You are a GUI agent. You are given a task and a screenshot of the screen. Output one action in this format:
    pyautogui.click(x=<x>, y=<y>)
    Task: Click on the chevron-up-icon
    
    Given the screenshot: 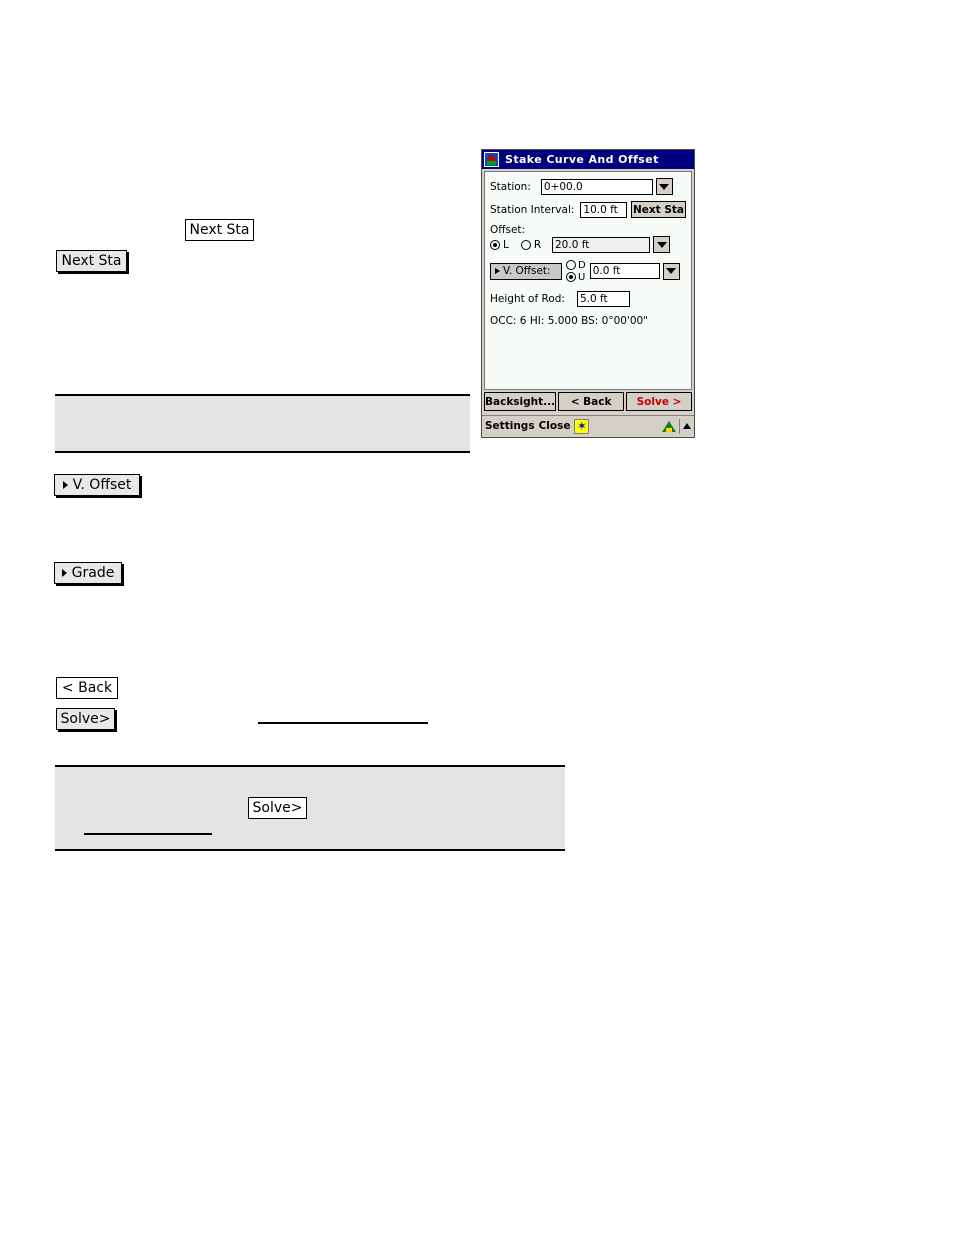 What is the action you would take?
    pyautogui.click(x=687, y=426)
    